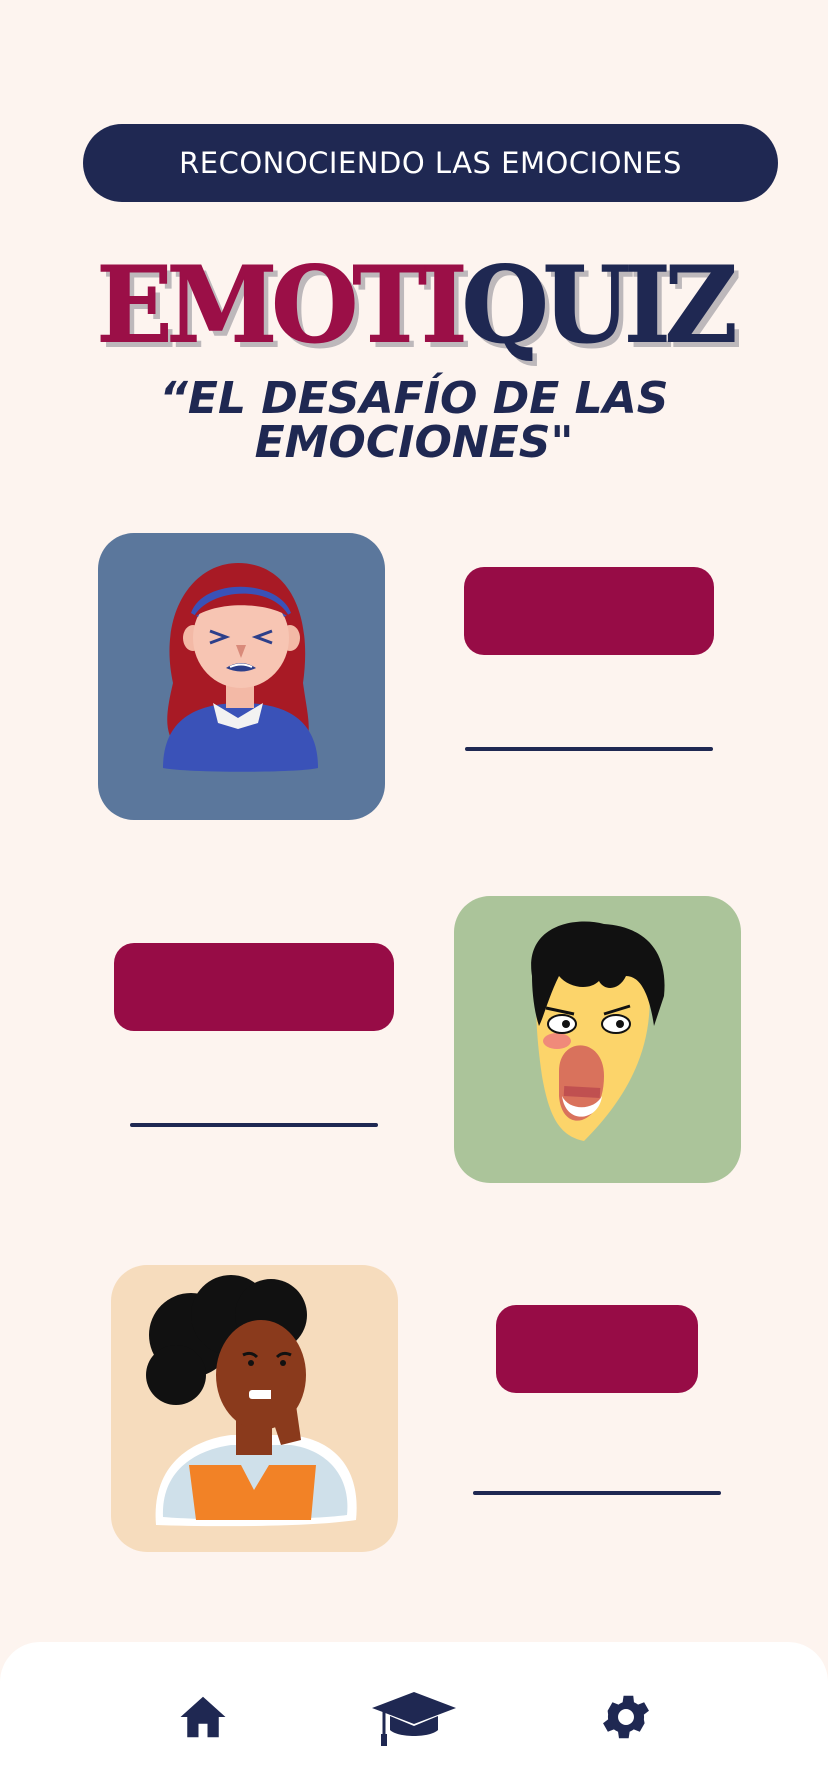 This screenshot has height=1792, width=828. I want to click on bottom-nav-bar, so click(414, 1717).